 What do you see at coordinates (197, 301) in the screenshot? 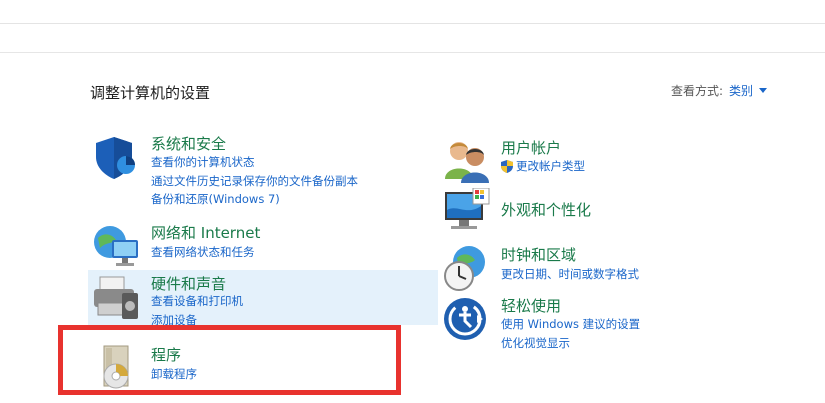
I see `link-devices-printers: 查看设备和打印机` at bounding box center [197, 301].